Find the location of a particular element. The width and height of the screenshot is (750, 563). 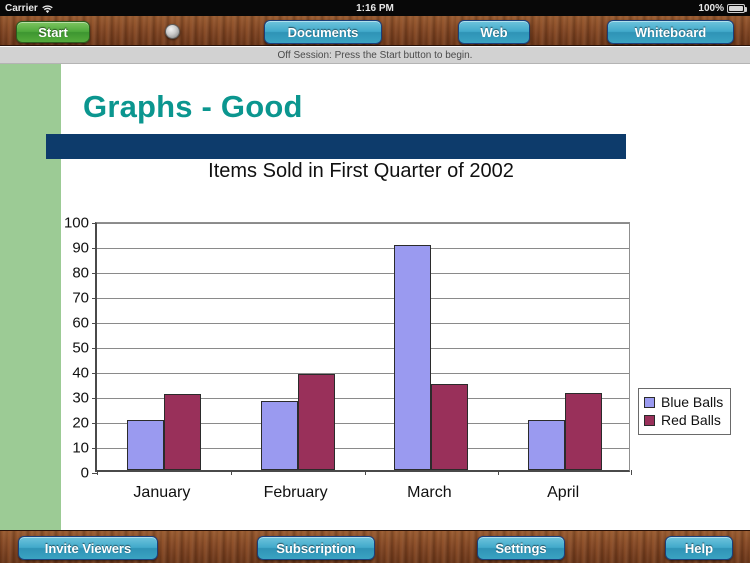

chart-x-label: March is located at coordinates (429, 492).